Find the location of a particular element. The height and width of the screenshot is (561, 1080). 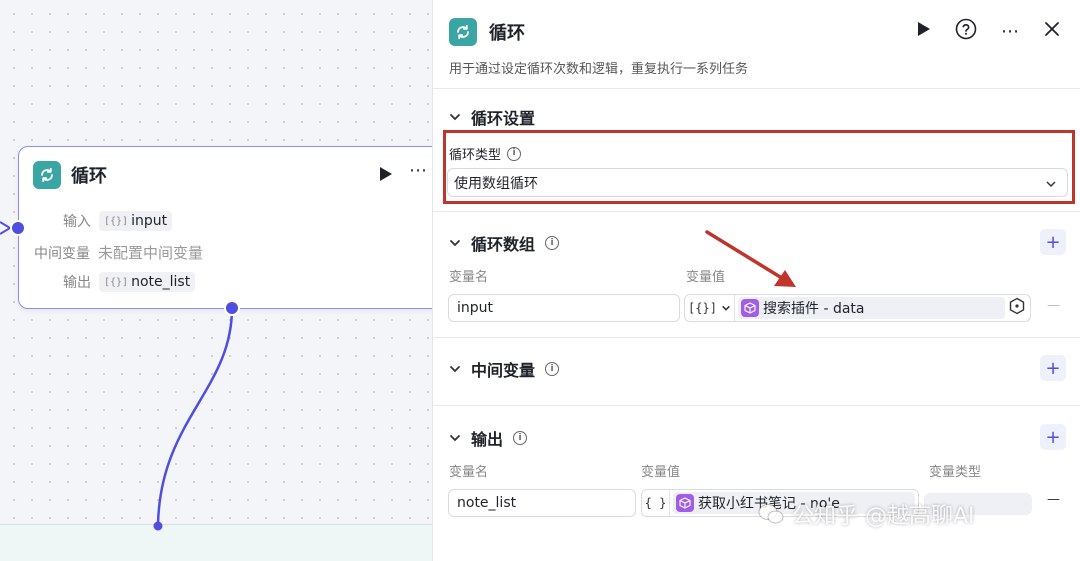

annotation-arrow is located at coordinates (750, 258).